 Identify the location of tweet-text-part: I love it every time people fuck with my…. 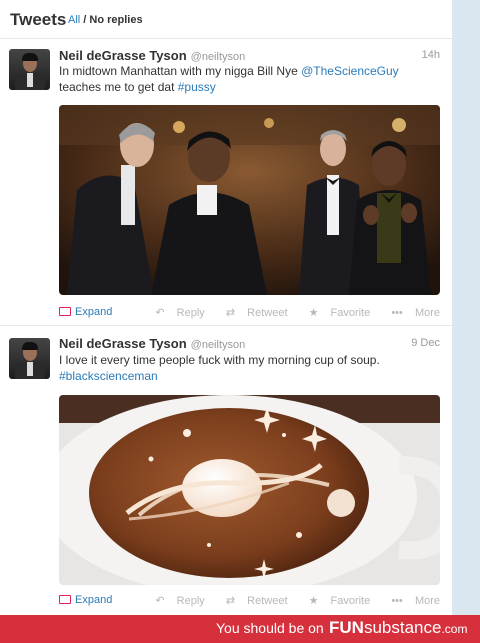
(219, 360).